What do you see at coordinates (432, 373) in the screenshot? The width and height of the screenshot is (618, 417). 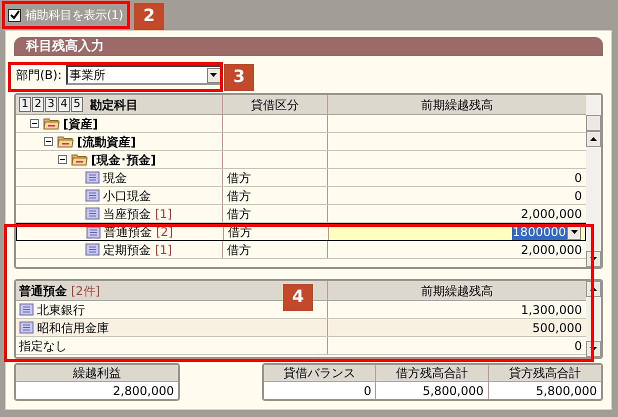 I see `column-header: 借方残高合計` at bounding box center [432, 373].